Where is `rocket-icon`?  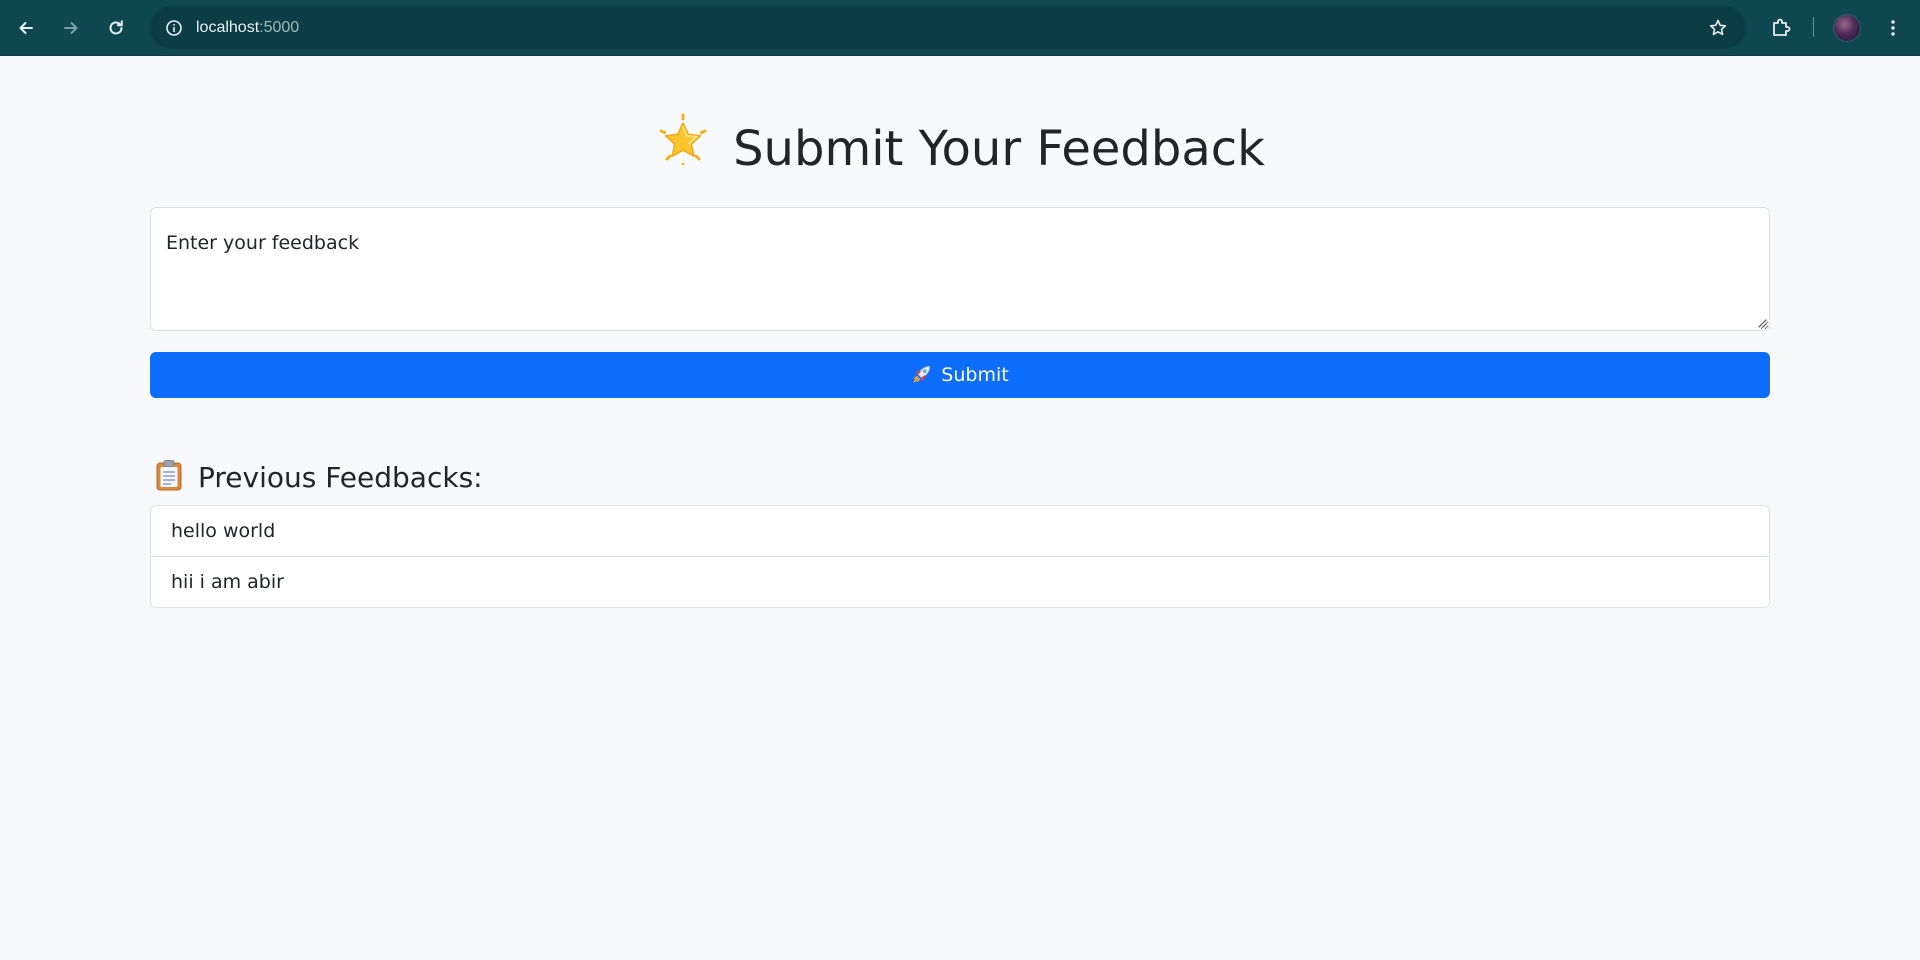 rocket-icon is located at coordinates (922, 376).